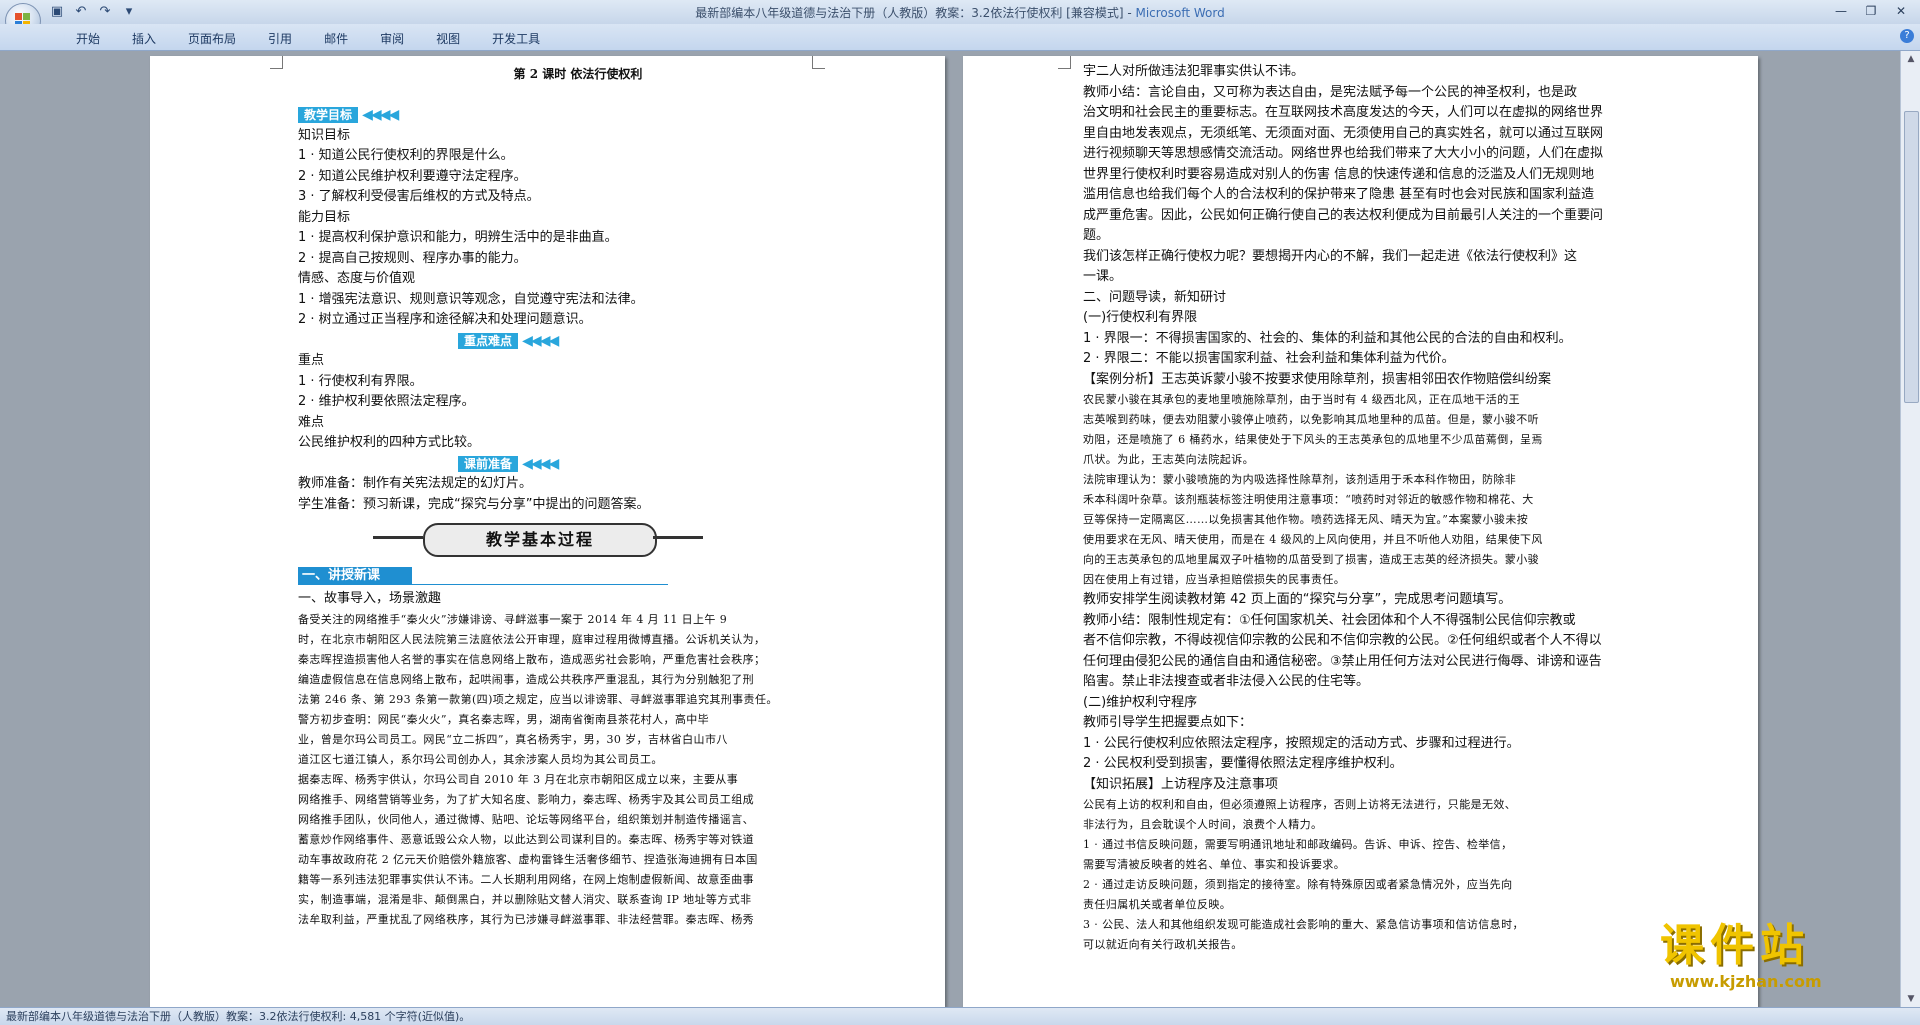 The width and height of the screenshot is (1920, 1025). I want to click on key-badge-row: 重点难点 ◀◀◀◀, so click(558, 341).